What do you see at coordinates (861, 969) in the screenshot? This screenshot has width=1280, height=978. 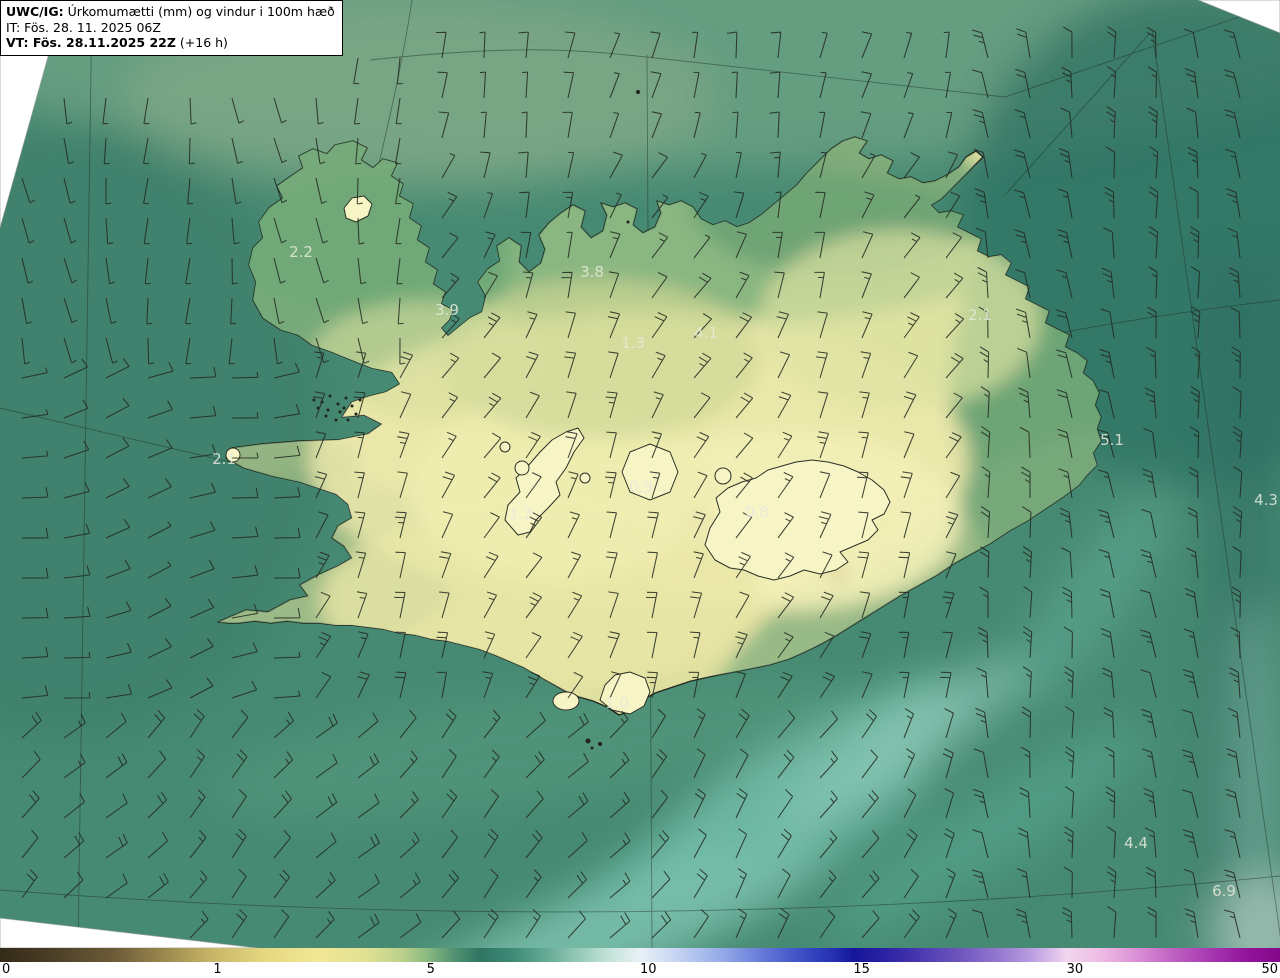 I see `colorbar-tick-15: 15` at bounding box center [861, 969].